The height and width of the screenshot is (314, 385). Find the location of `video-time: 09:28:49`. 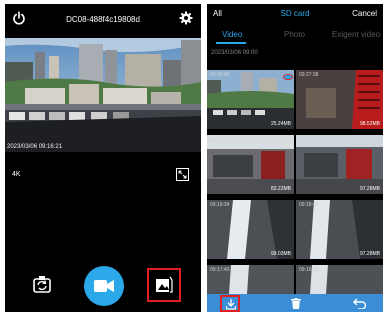

video-time: 09:28:49 is located at coordinates (220, 75).